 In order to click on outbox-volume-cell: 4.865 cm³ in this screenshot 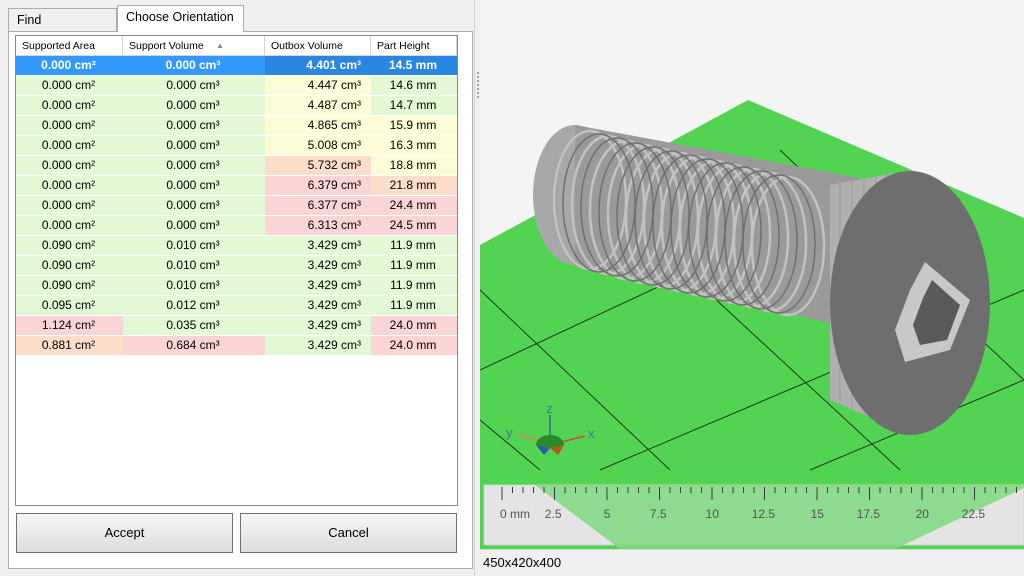, I will do `click(318, 125)`.